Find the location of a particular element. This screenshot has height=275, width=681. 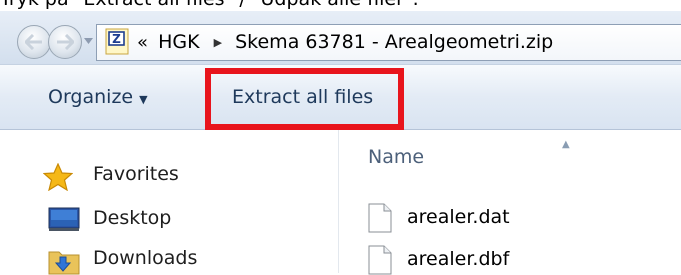

downloads-folder-icon is located at coordinates (64, 263).